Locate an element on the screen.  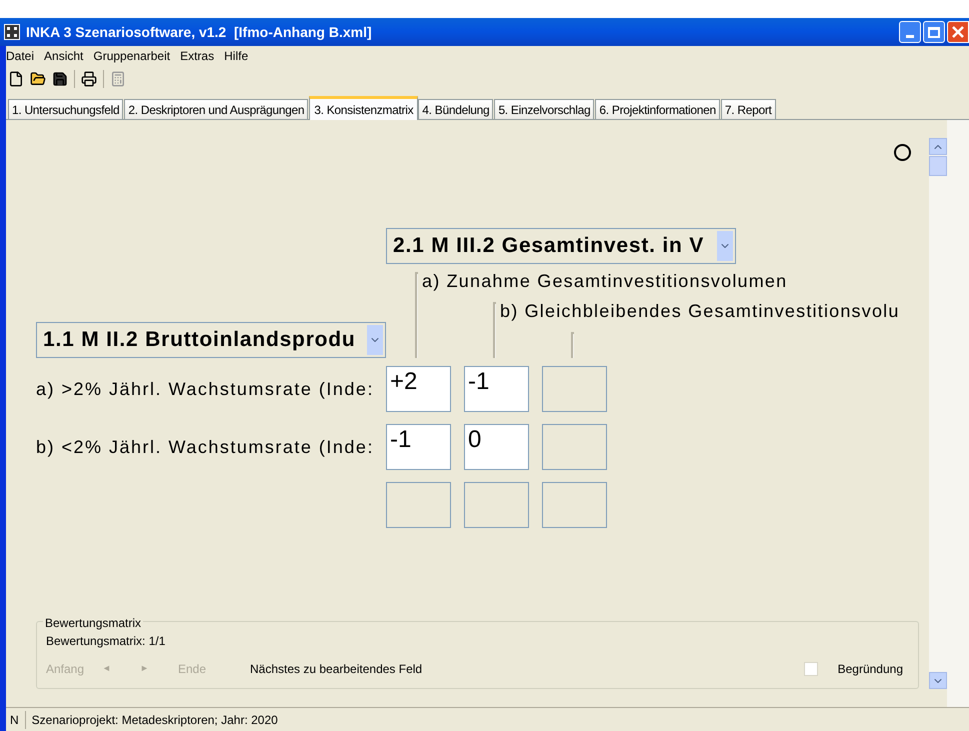
menu-item: Ansicht is located at coordinates (64, 56).